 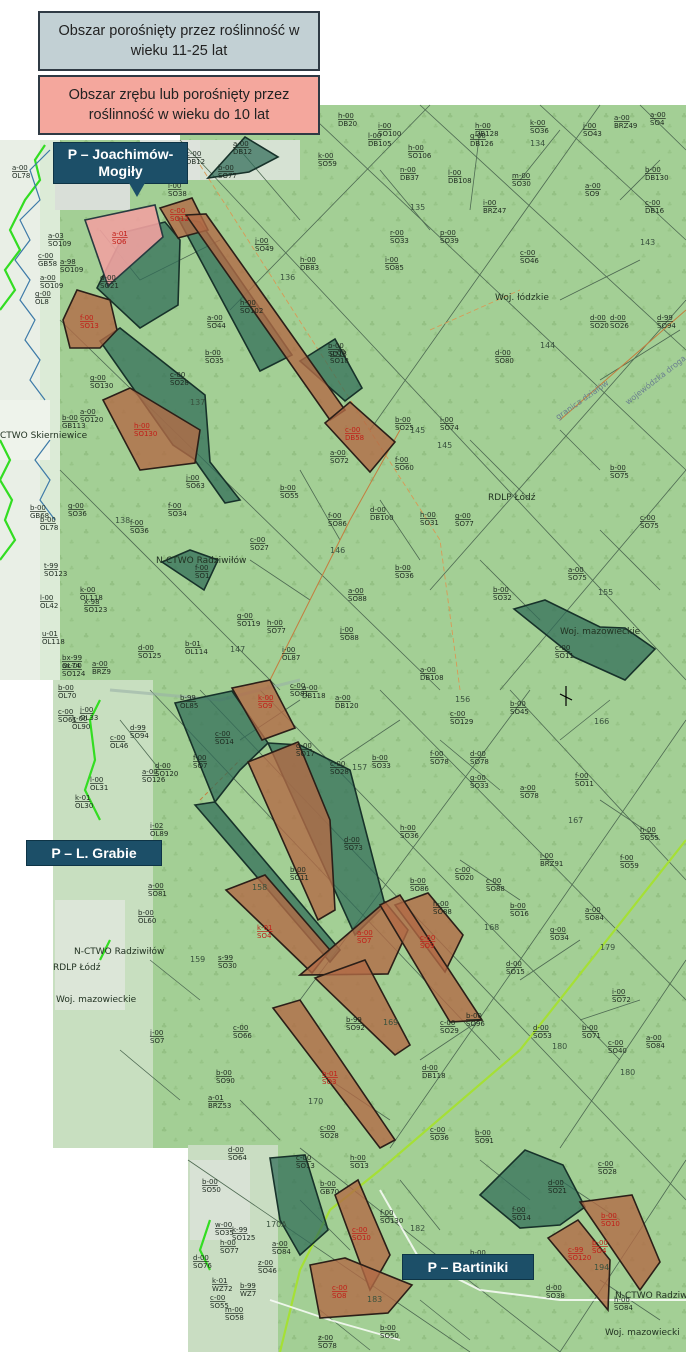 What do you see at coordinates (315, 1101) in the screenshot?
I see `compartment-number: 170` at bounding box center [315, 1101].